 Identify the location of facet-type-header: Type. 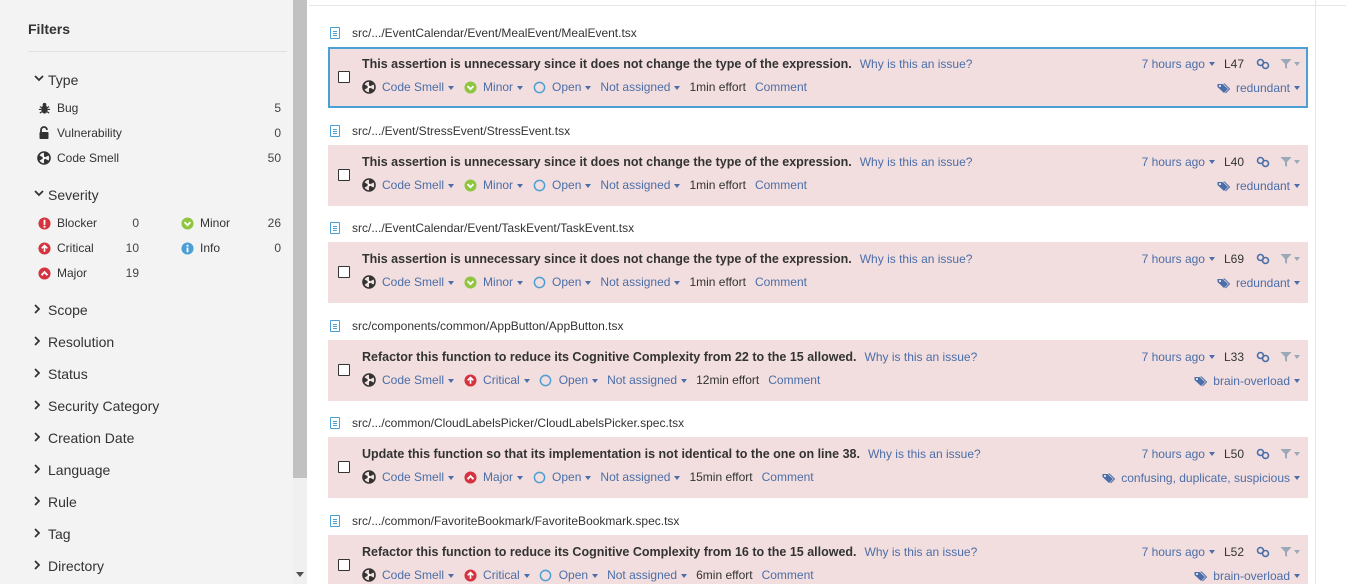
(56, 80).